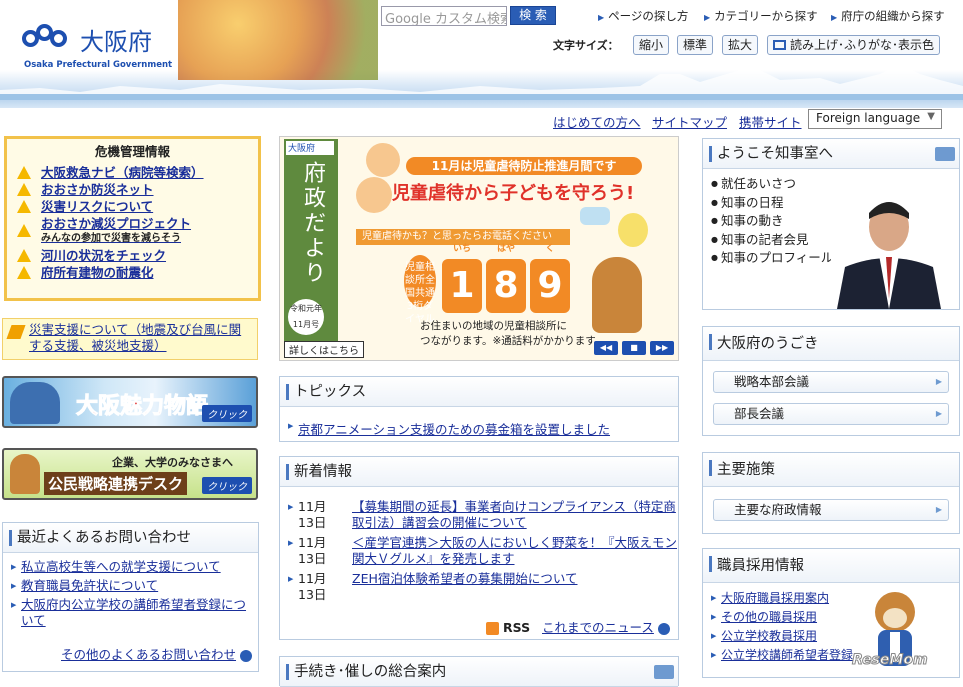 This screenshot has width=963, height=687. What do you see at coordinates (740, 45) in the screenshot?
I see `font-larger-button: 拡大` at bounding box center [740, 45].